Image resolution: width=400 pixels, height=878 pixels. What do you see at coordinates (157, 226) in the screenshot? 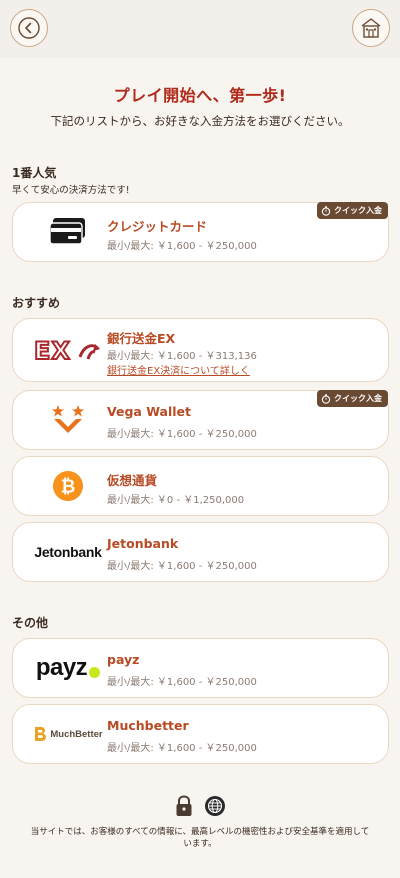
I see `method-name: クレジットカード` at bounding box center [157, 226].